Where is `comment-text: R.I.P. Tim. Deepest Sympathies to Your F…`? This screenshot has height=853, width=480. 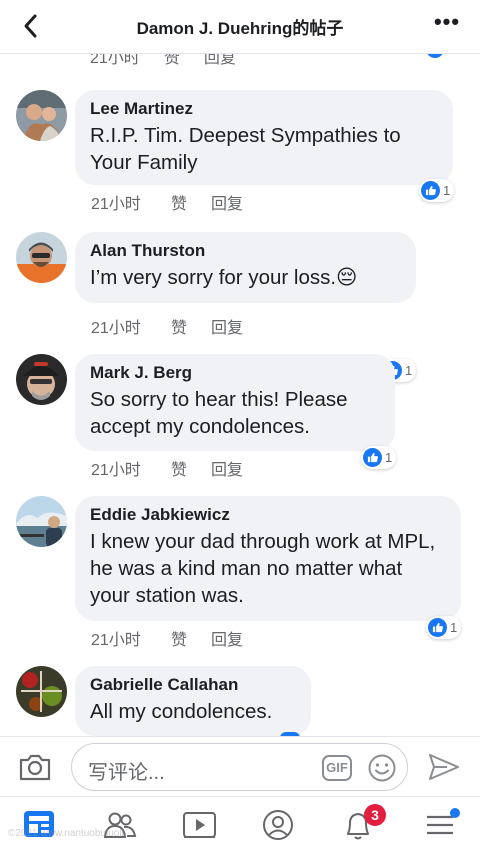 comment-text: R.I.P. Tim. Deepest Sympathies to Your F… is located at coordinates (245, 149).